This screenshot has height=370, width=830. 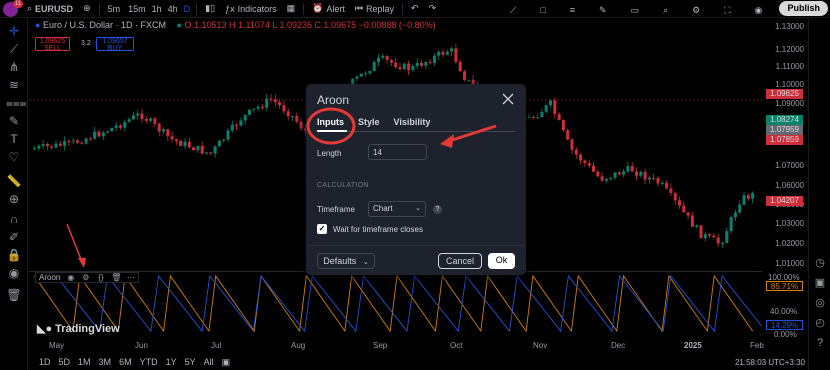 What do you see at coordinates (333, 100) in the screenshot?
I see `dialog-title: Aroon` at bounding box center [333, 100].